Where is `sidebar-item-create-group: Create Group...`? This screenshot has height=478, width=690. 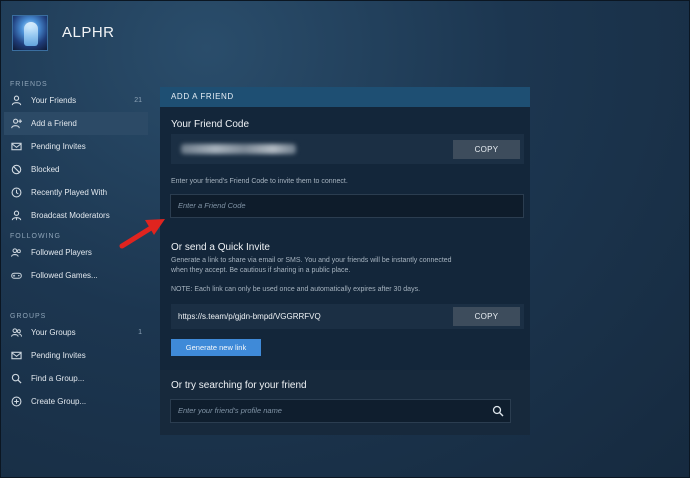
sidebar-item-create-group: Create Group... is located at coordinates (76, 401).